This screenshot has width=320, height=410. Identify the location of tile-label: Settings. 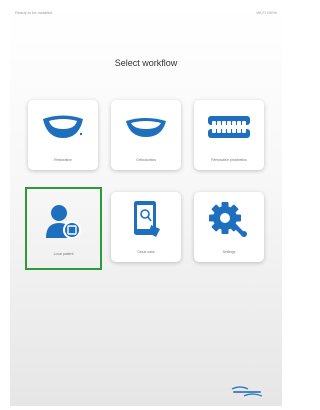
(229, 252).